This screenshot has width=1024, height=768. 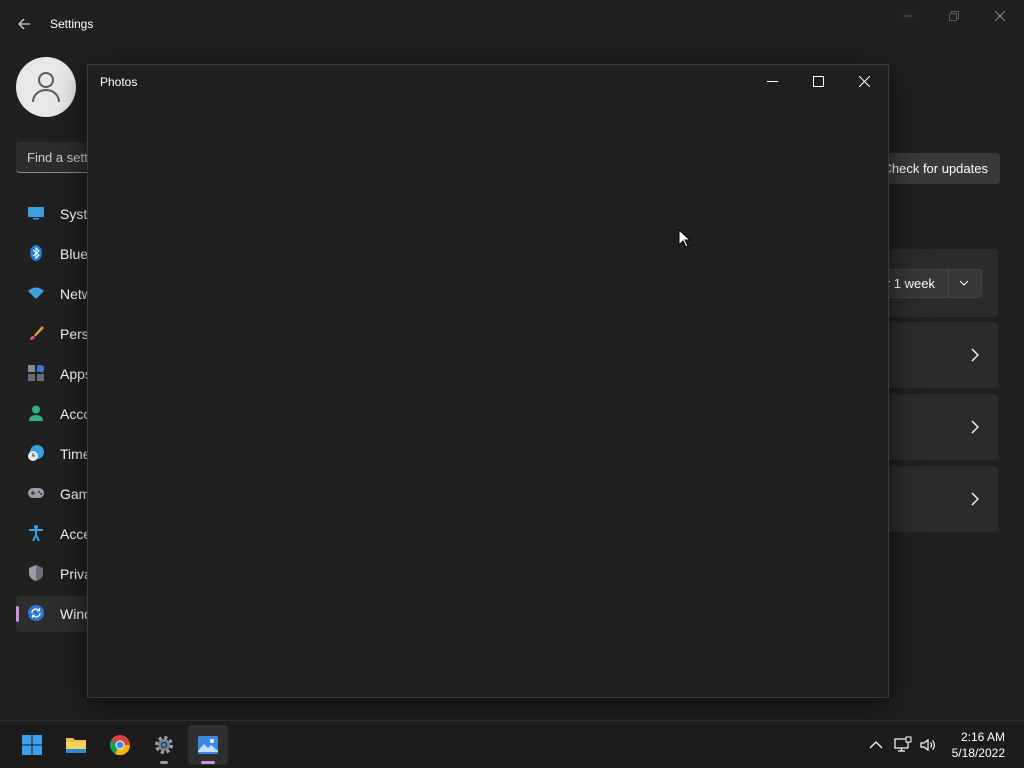 I want to click on settings-restore-button, so click(x=954, y=17).